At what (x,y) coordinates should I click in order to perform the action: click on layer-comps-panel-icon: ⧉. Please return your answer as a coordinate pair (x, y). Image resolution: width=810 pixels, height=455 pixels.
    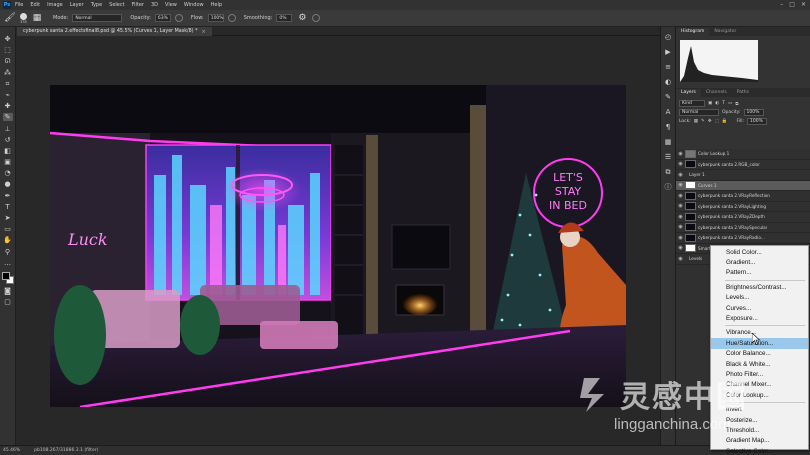
    Looking at the image, I should click on (668, 172).